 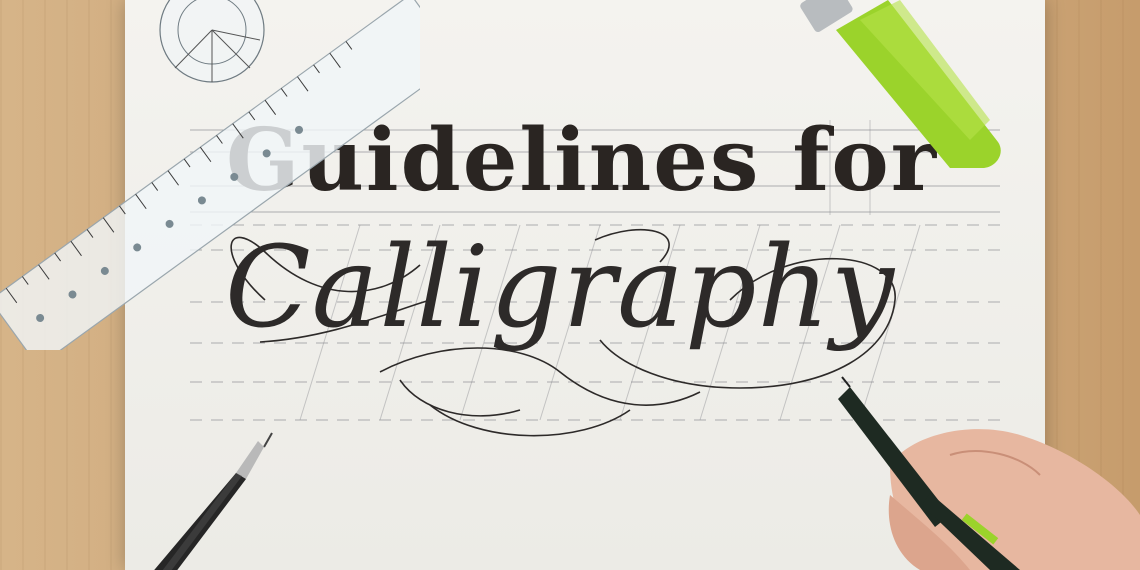 What do you see at coordinates (212, 41) in the screenshot?
I see `protractor-icon` at bounding box center [212, 41].